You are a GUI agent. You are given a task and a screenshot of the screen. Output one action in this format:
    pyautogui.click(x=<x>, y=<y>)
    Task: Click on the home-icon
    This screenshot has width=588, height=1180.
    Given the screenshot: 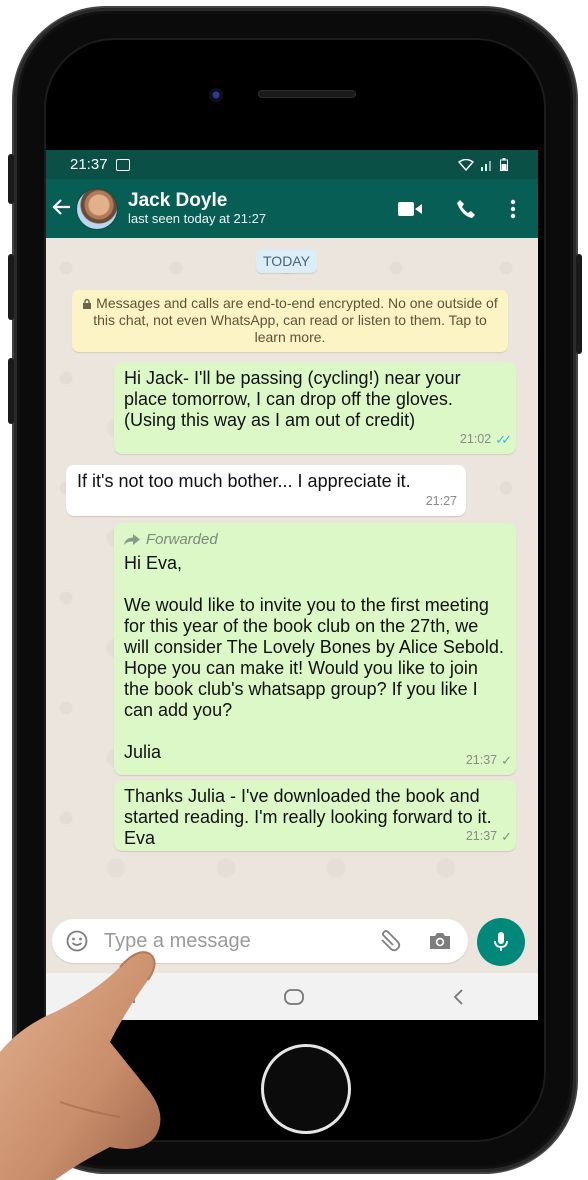 What is the action you would take?
    pyautogui.click(x=294, y=997)
    